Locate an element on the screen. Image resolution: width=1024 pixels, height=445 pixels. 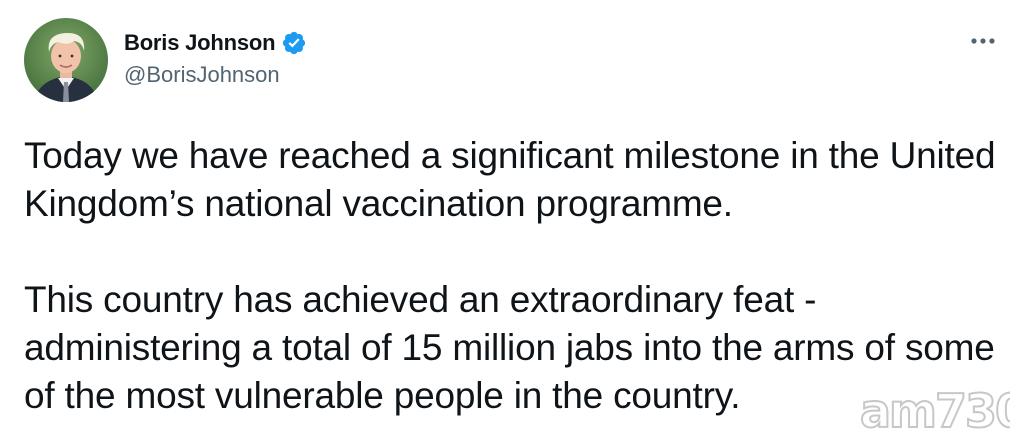
author-name-row: Boris Johnson is located at coordinates (215, 43).